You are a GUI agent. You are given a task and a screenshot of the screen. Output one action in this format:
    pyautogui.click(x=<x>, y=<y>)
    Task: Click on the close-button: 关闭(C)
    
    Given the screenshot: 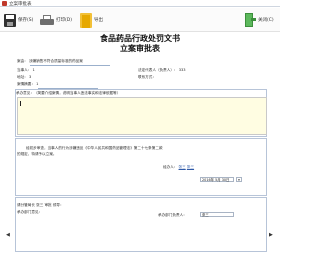 What is the action you would take?
    pyautogui.click(x=259, y=20)
    